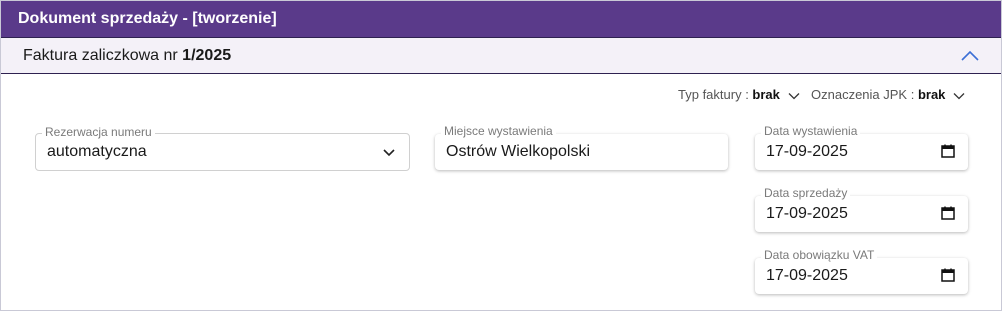  What do you see at coordinates (861, 271) in the screenshot?
I see `vat-date-input: Data obowiązku VAT 17-09-2025` at bounding box center [861, 271].